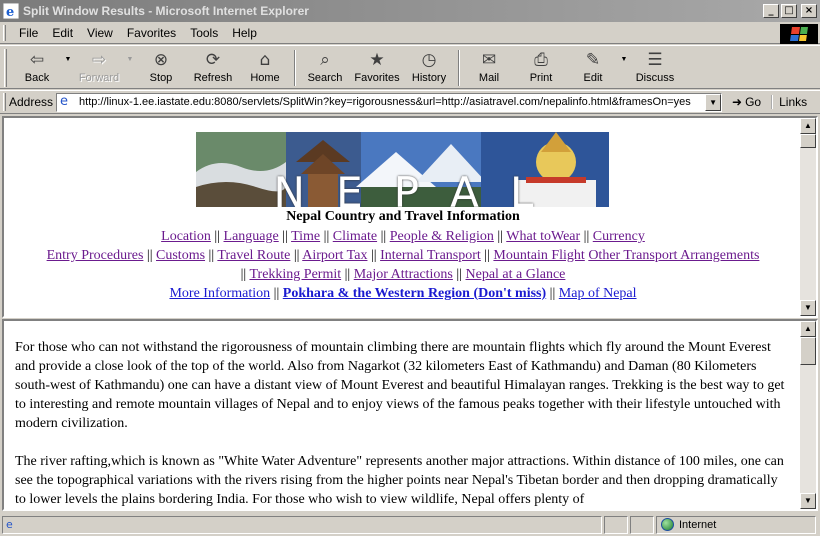 The width and height of the screenshot is (820, 536). Describe the element at coordinates (4, 102) in the screenshot. I see `address-grip` at that location.